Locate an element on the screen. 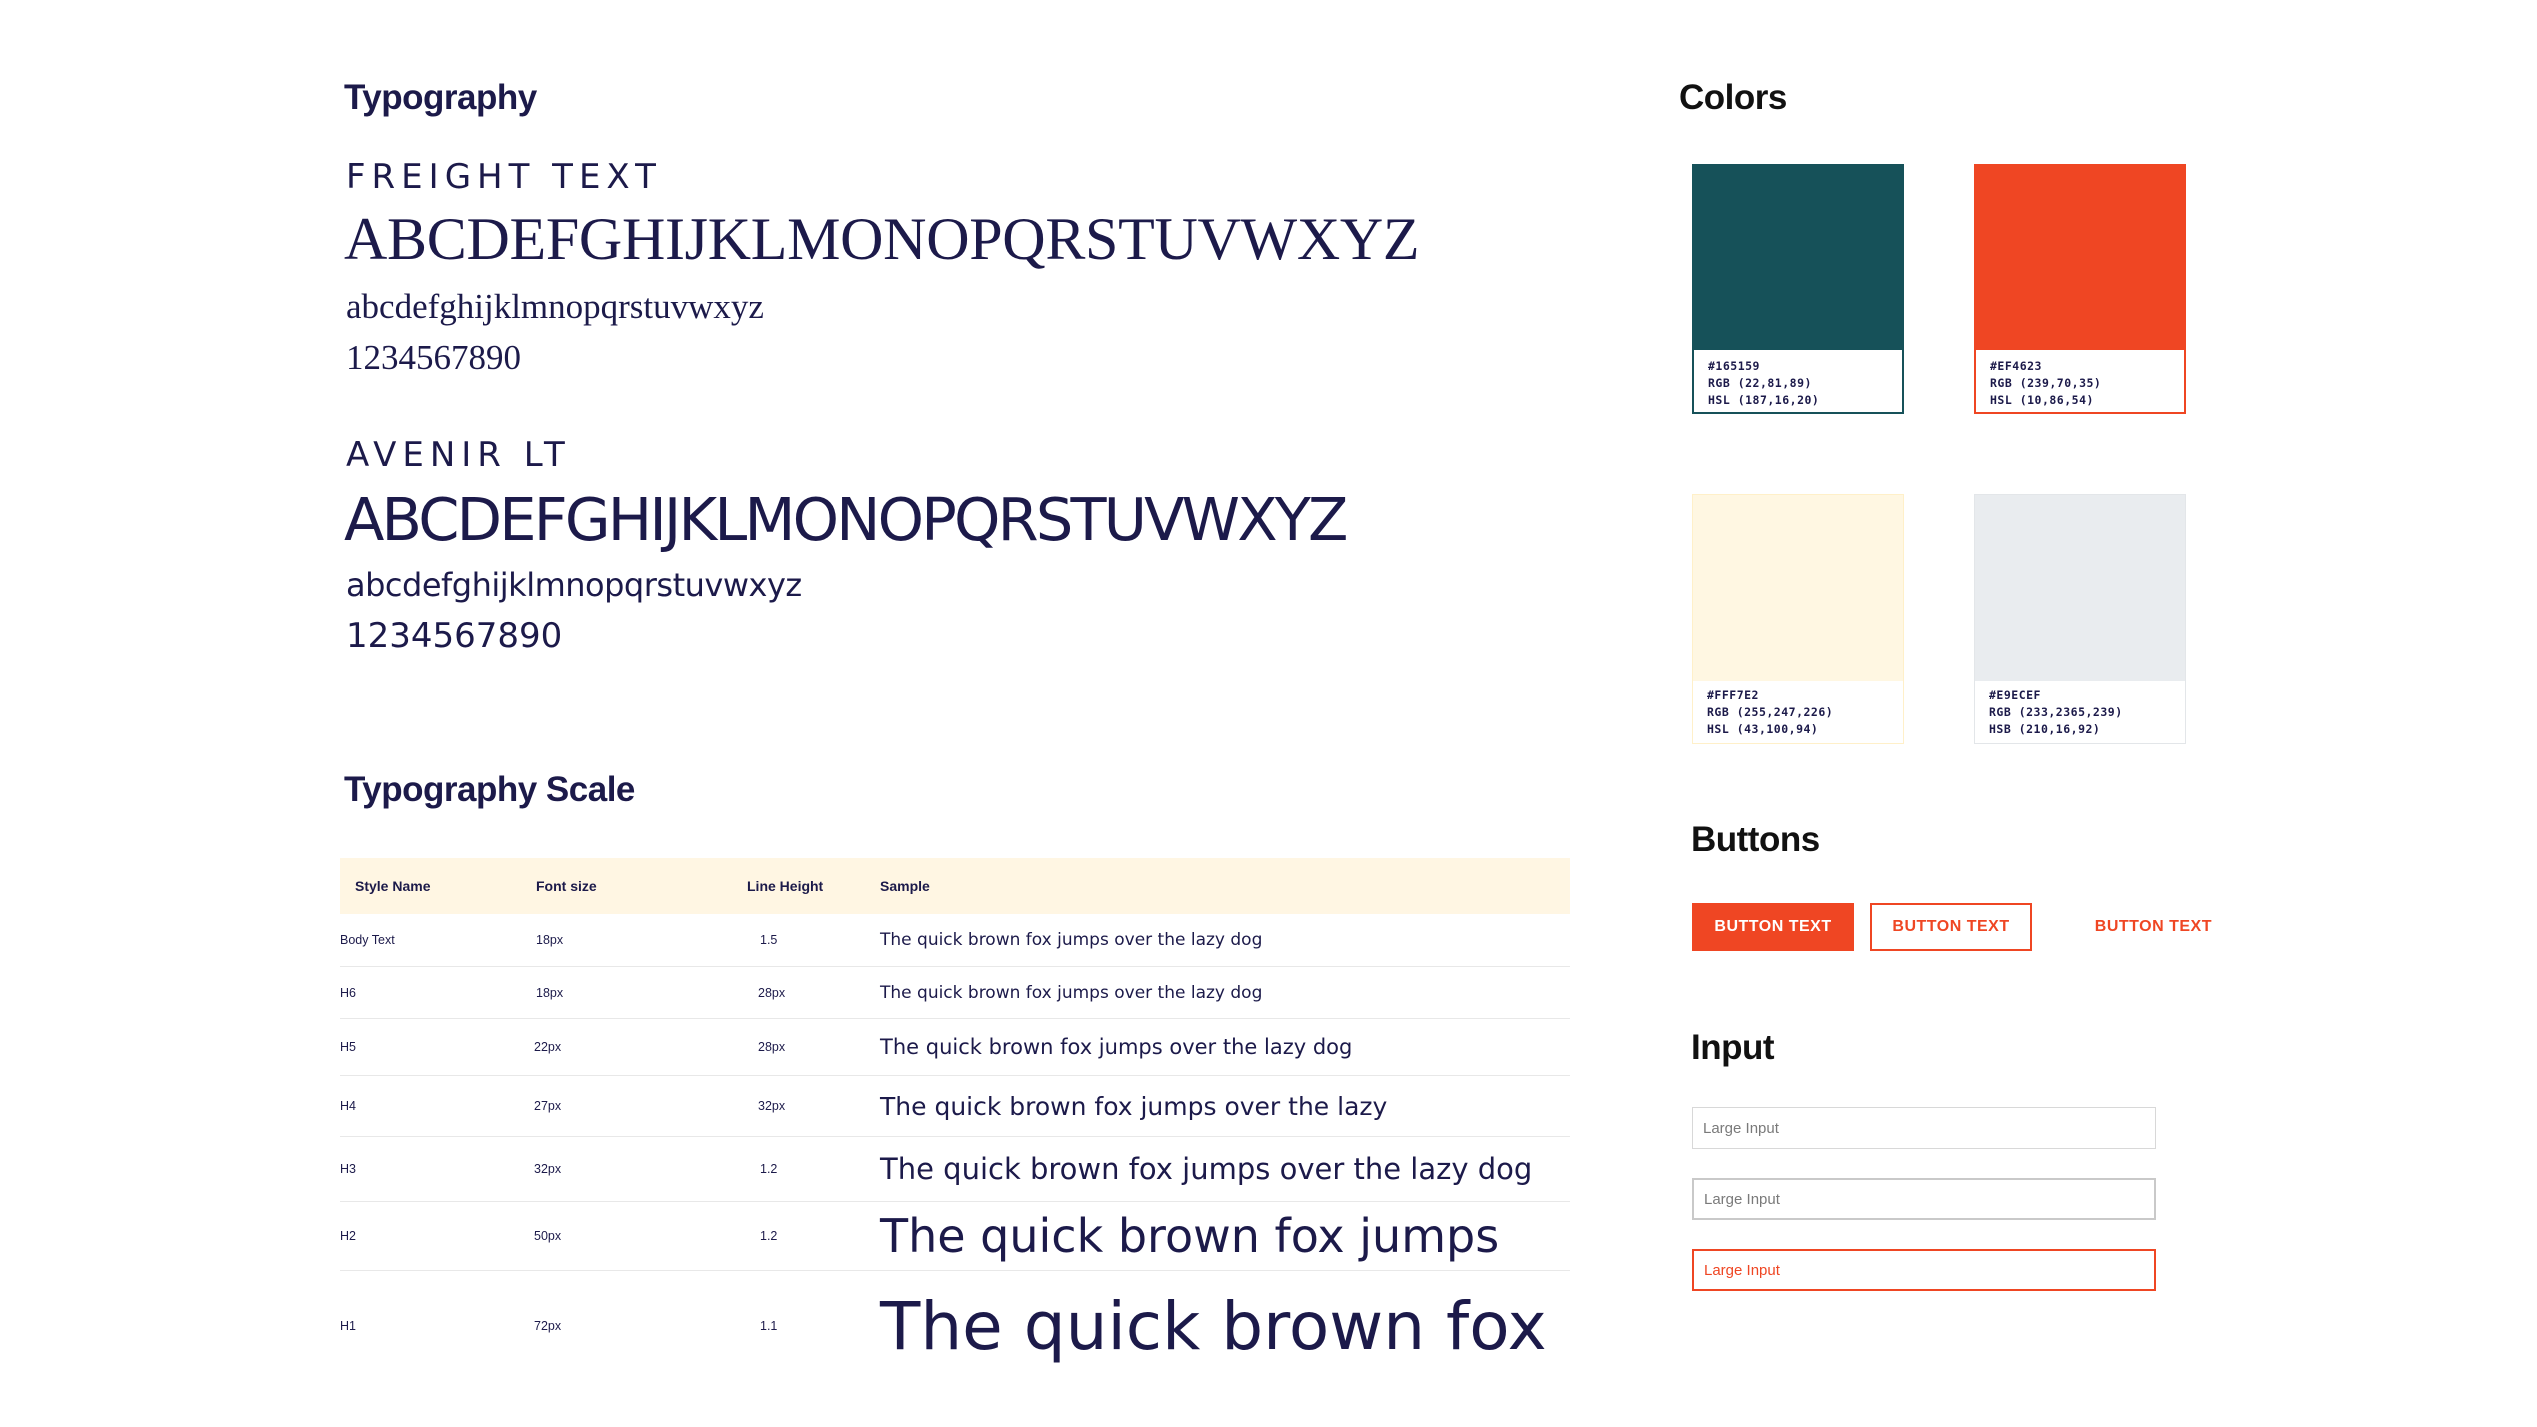  row-line-height: 1.1 is located at coordinates (769, 1326).